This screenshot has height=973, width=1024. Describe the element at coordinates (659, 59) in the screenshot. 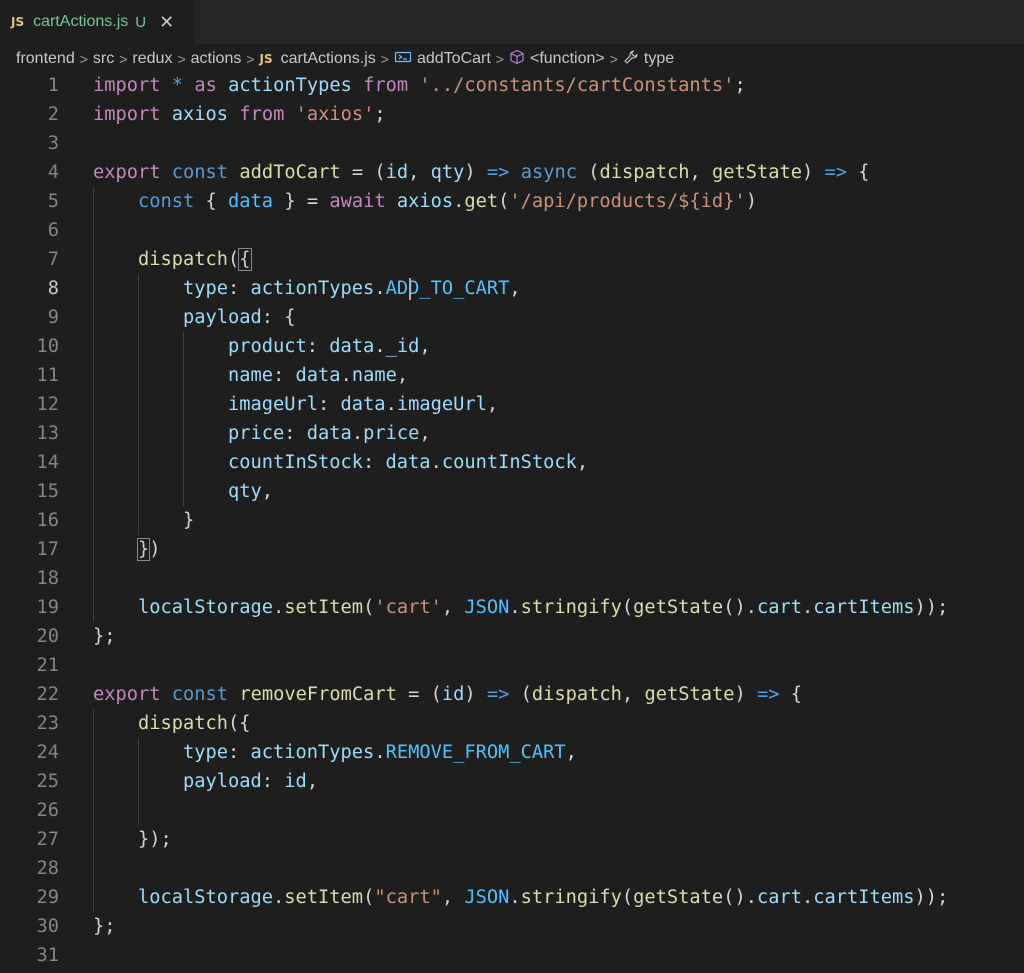

I see `breadcrumb-item-type: type` at that location.